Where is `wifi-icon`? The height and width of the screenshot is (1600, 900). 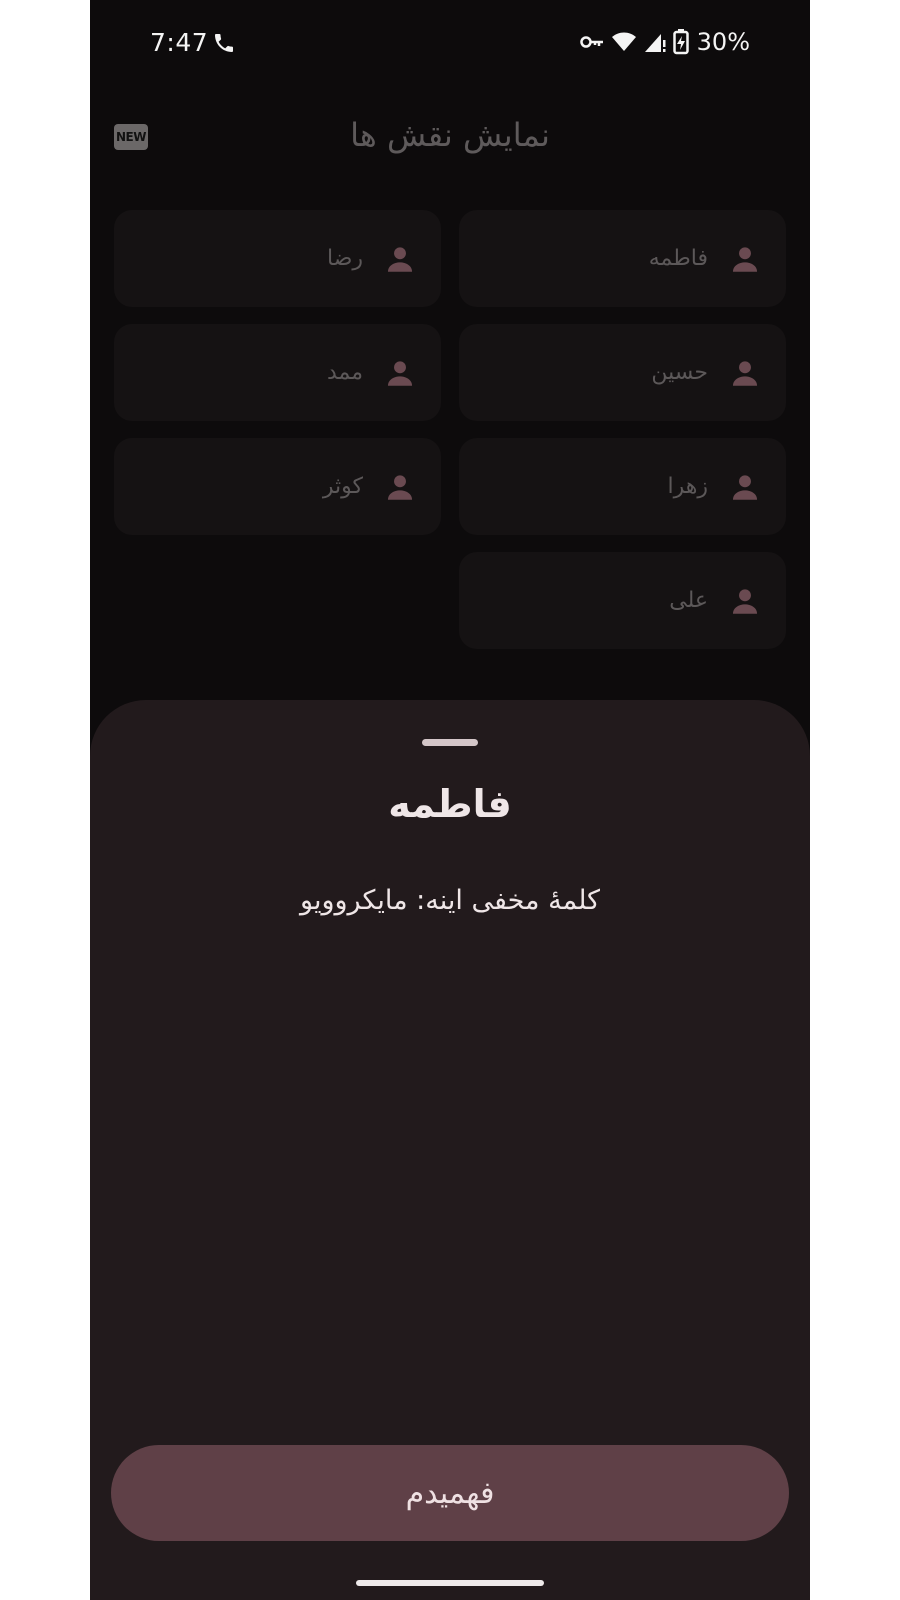
wifi-icon is located at coordinates (623, 41).